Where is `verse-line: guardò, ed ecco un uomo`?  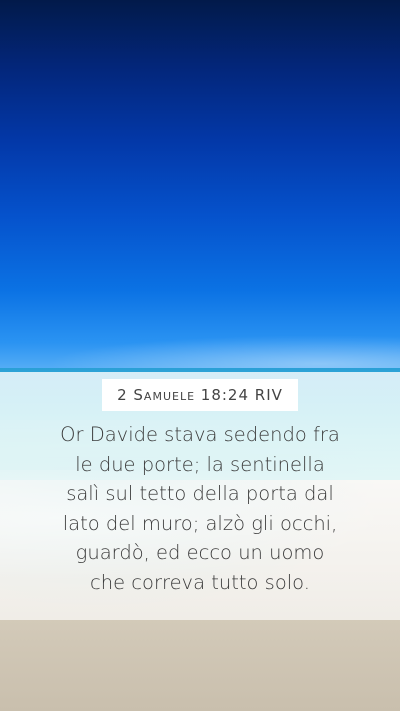
verse-line: guardò, ed ecco un uomo is located at coordinates (200, 552).